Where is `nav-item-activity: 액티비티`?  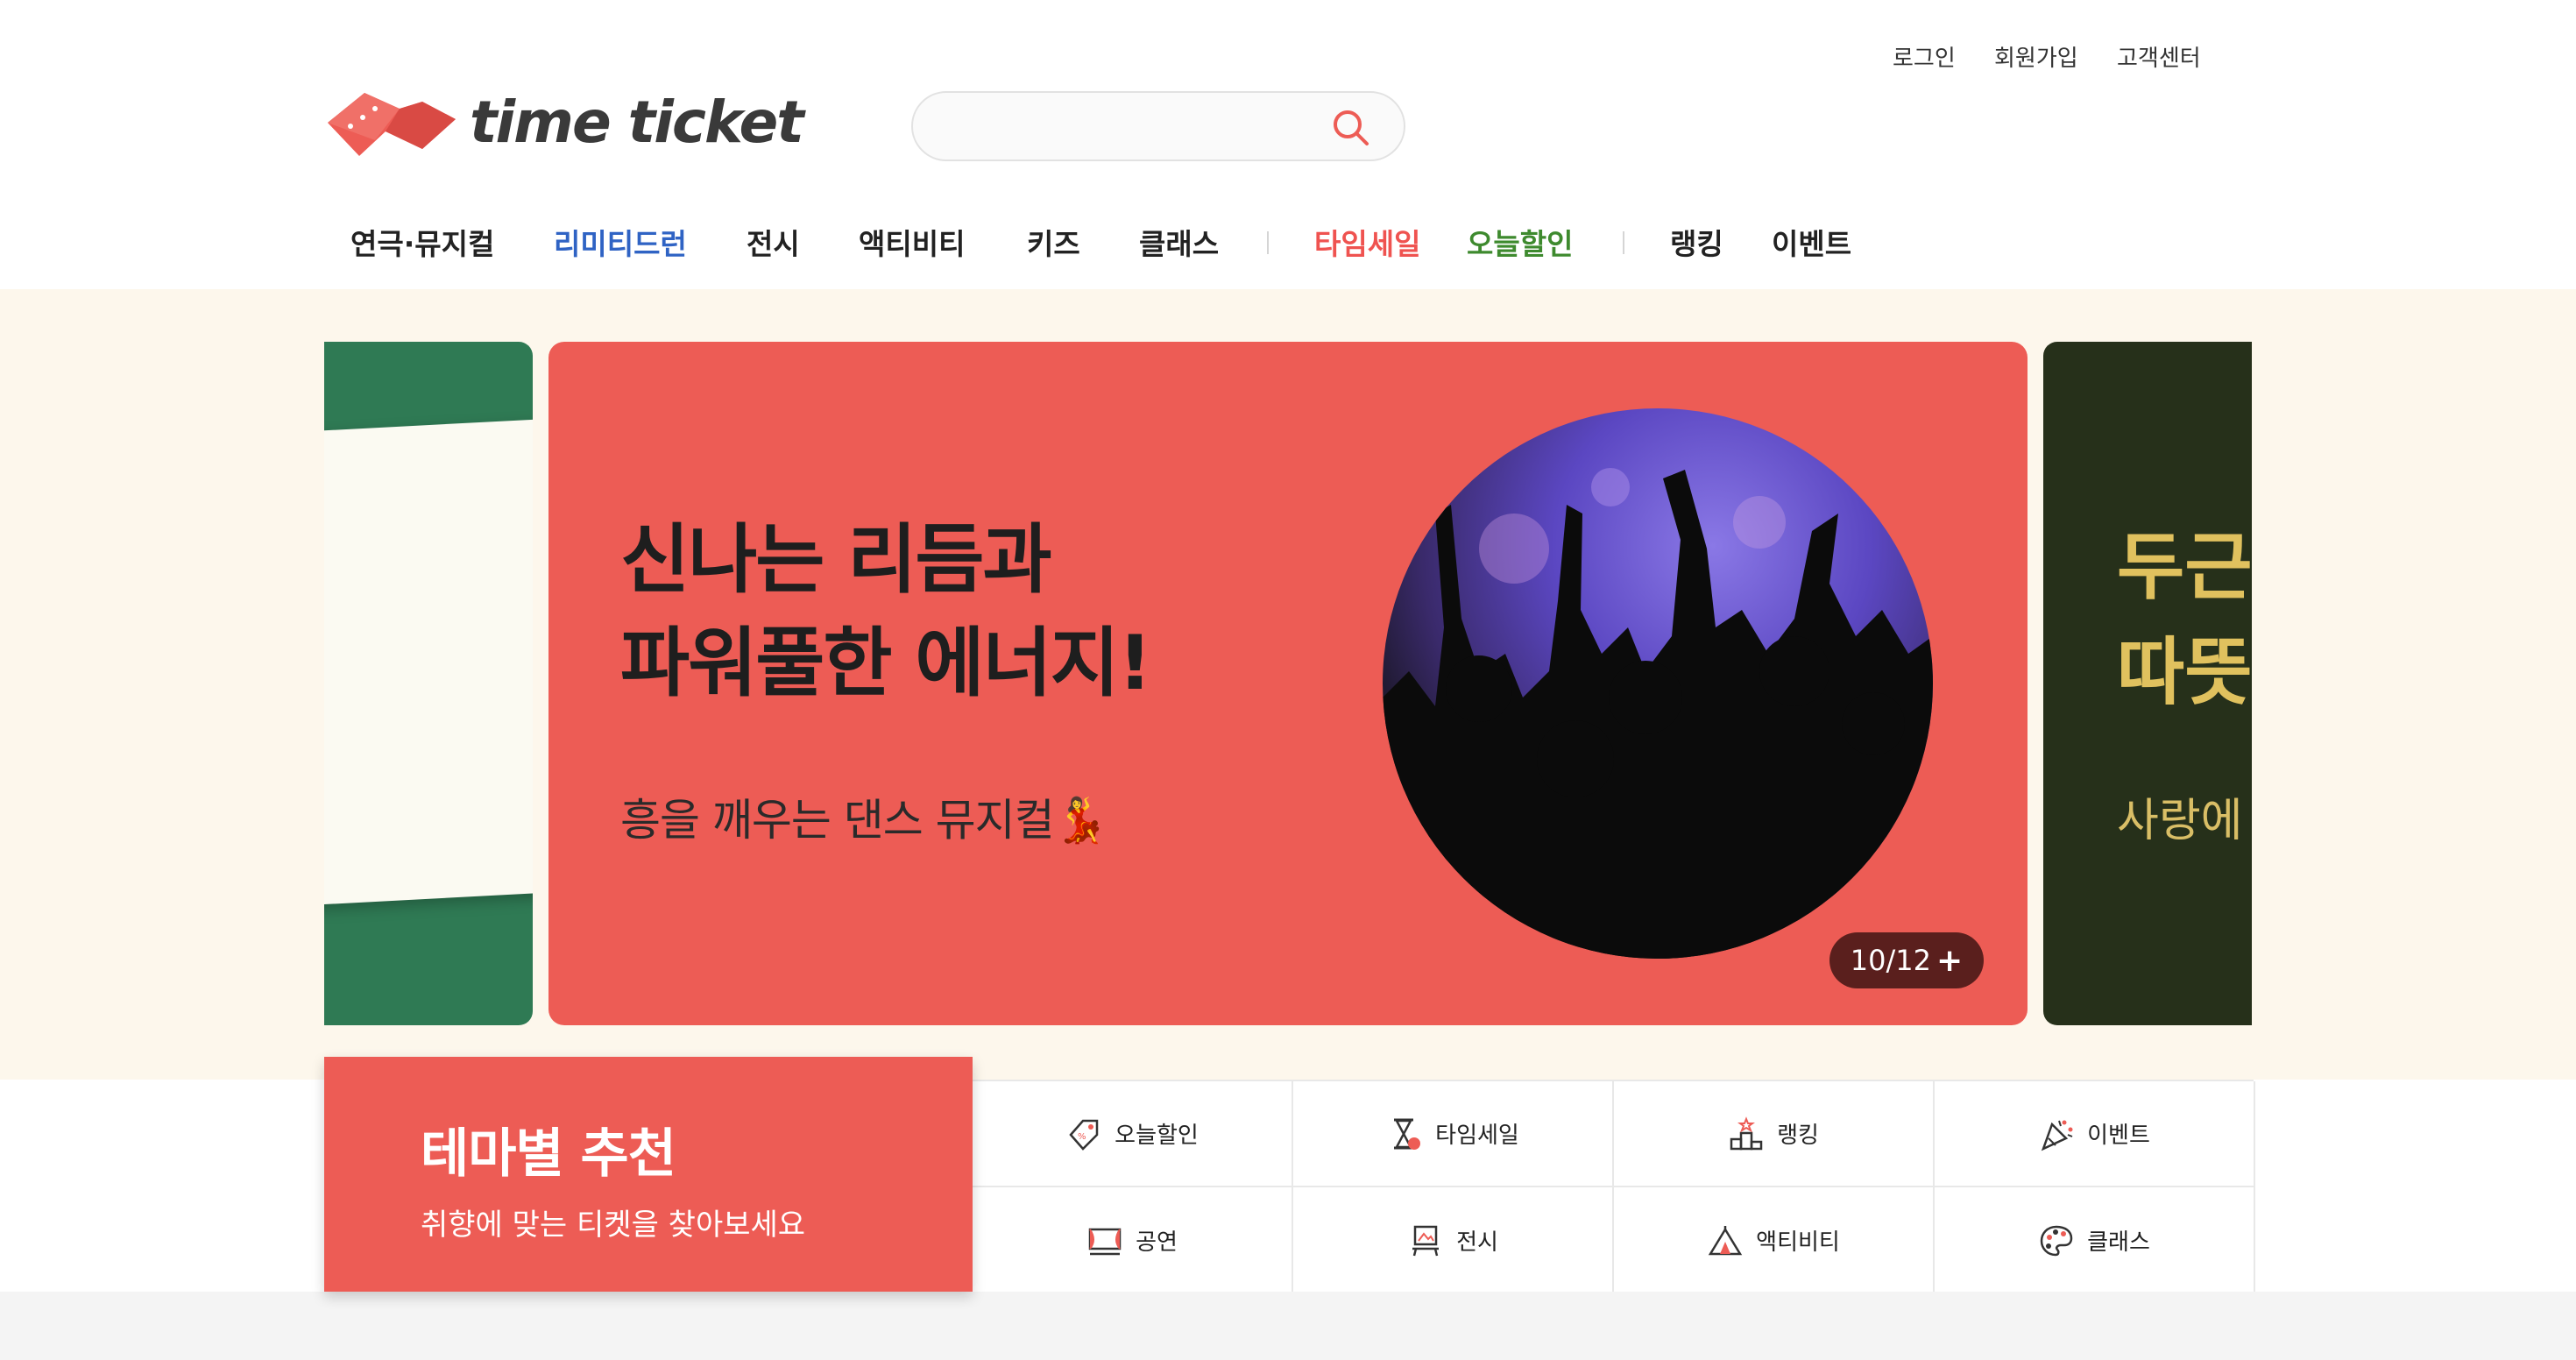
nav-item-activity: 액티비티 is located at coordinates (912, 242).